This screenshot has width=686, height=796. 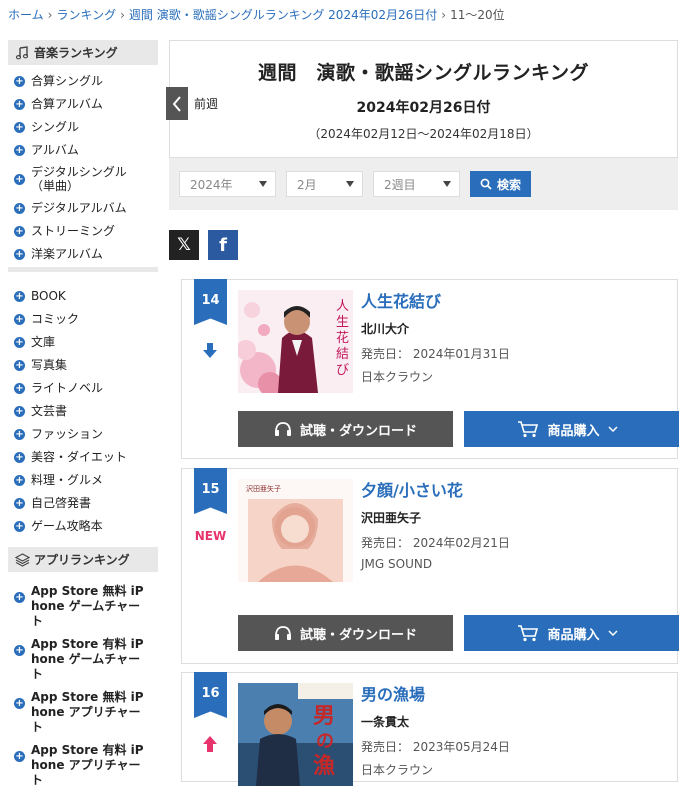 What do you see at coordinates (86, 127) in the screenshot?
I see `sidebar-item-single: + シングル` at bounding box center [86, 127].